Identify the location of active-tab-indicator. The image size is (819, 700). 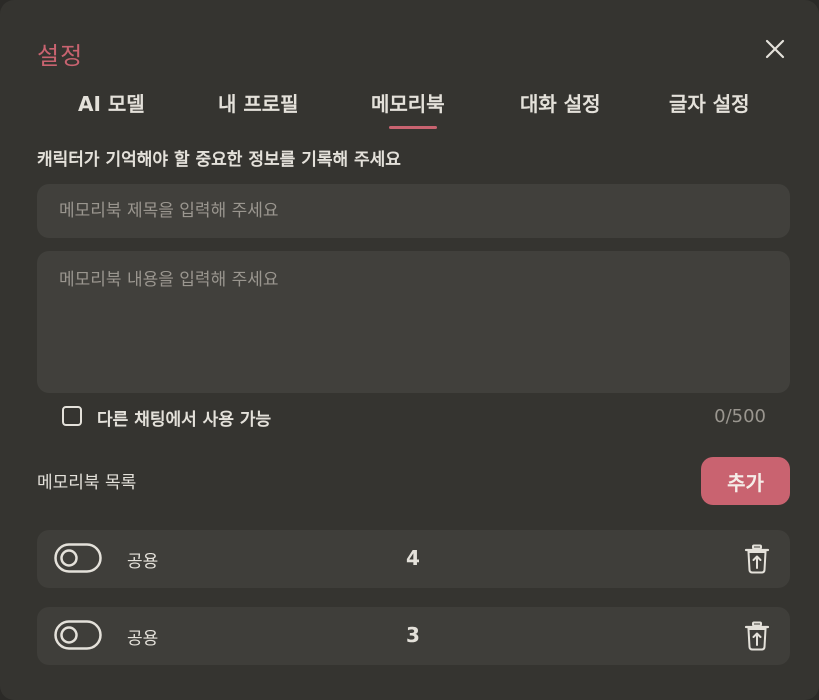
(413, 127).